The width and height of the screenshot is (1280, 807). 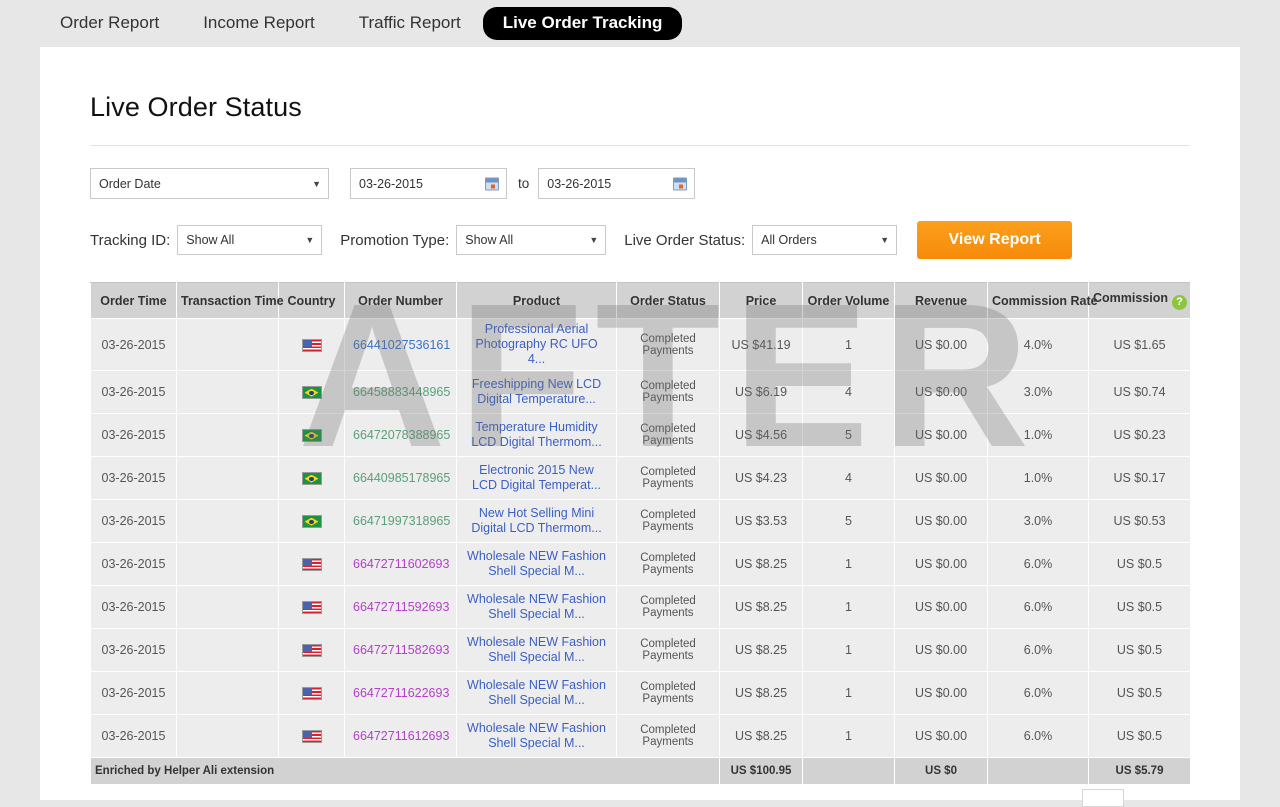 I want to click on total-label: Enriched by Helper Ali extension, so click(x=405, y=771).